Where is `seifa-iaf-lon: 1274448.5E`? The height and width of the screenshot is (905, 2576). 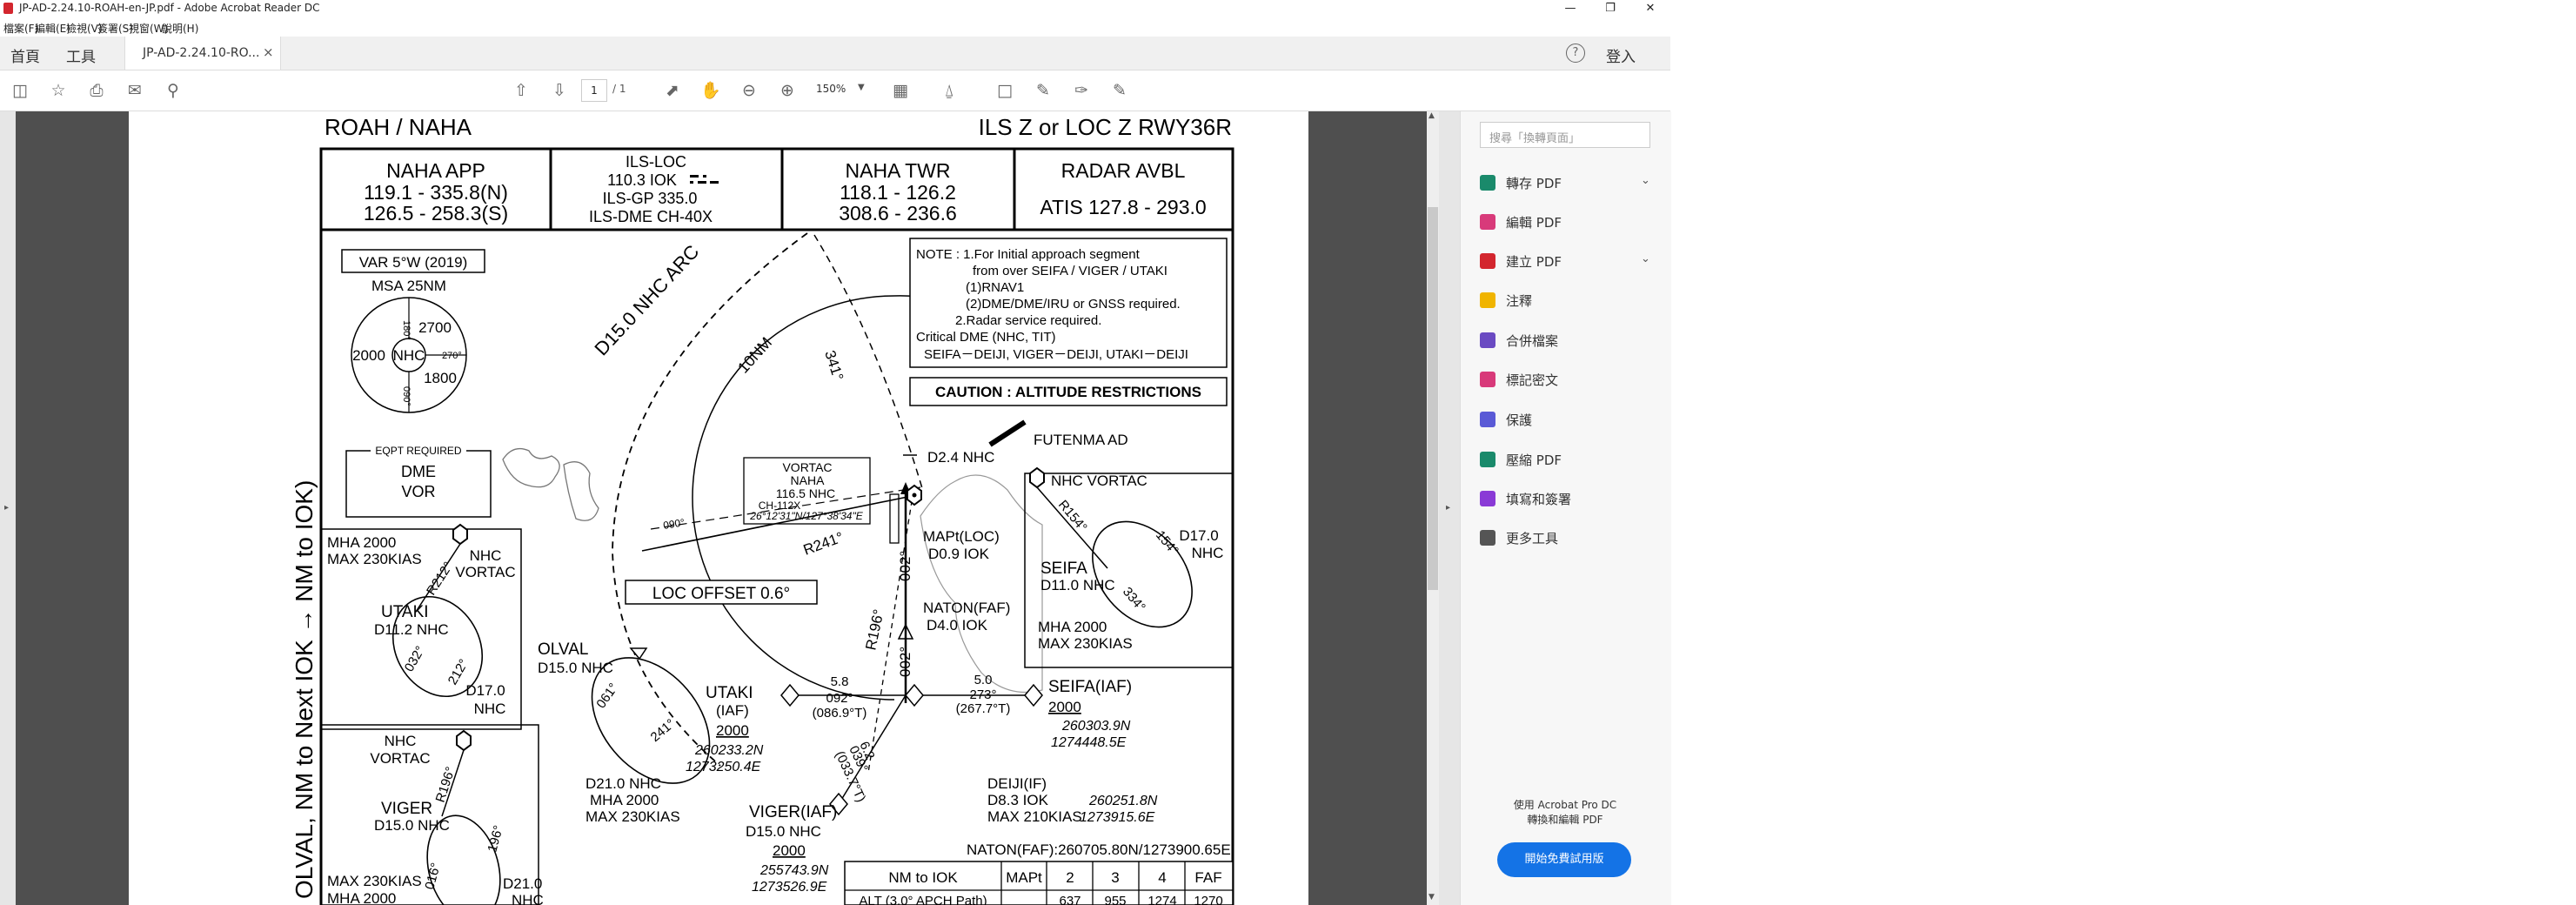 seifa-iaf-lon: 1274448.5E is located at coordinates (1089, 742).